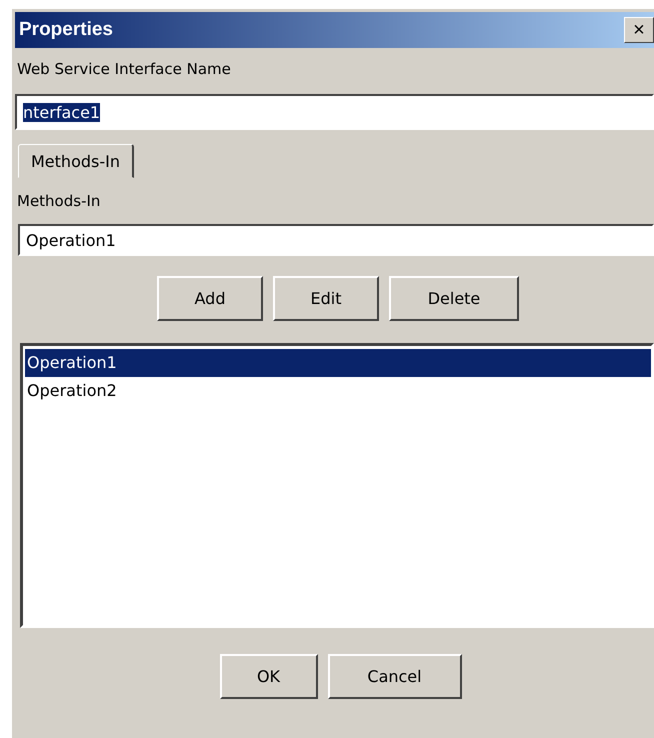 The width and height of the screenshot is (654, 738). Describe the element at coordinates (336, 240) in the screenshot. I see `method-field: Operation1` at that location.